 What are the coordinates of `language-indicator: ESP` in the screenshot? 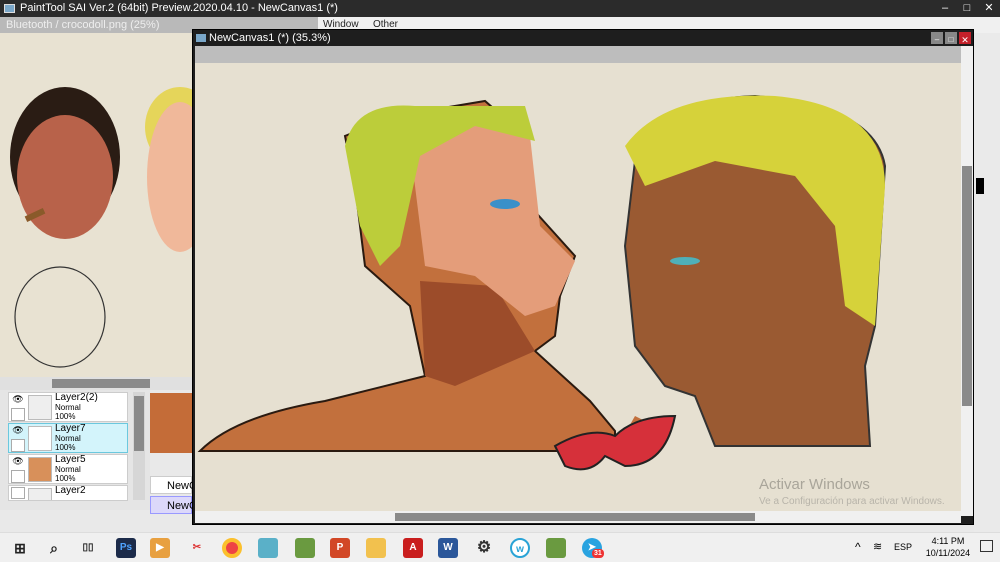 It's located at (903, 547).